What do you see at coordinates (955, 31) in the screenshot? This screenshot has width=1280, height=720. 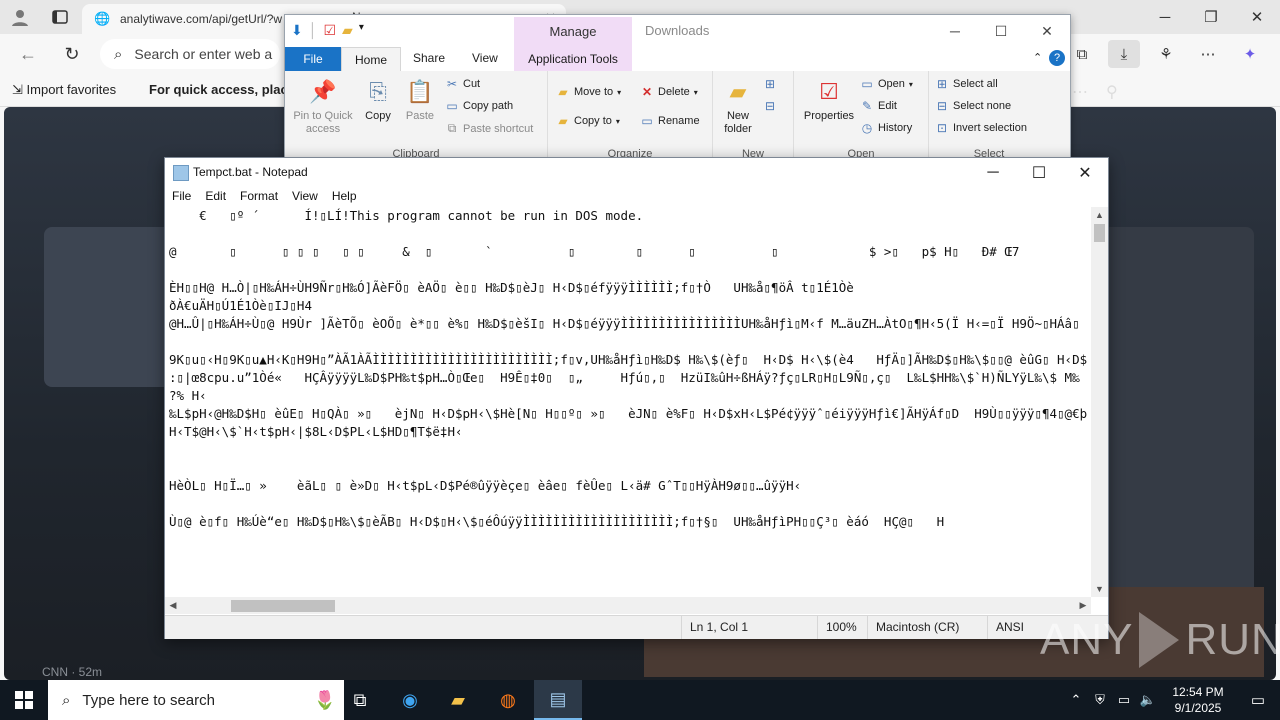 I see `explorer-minimize-button: ─` at bounding box center [955, 31].